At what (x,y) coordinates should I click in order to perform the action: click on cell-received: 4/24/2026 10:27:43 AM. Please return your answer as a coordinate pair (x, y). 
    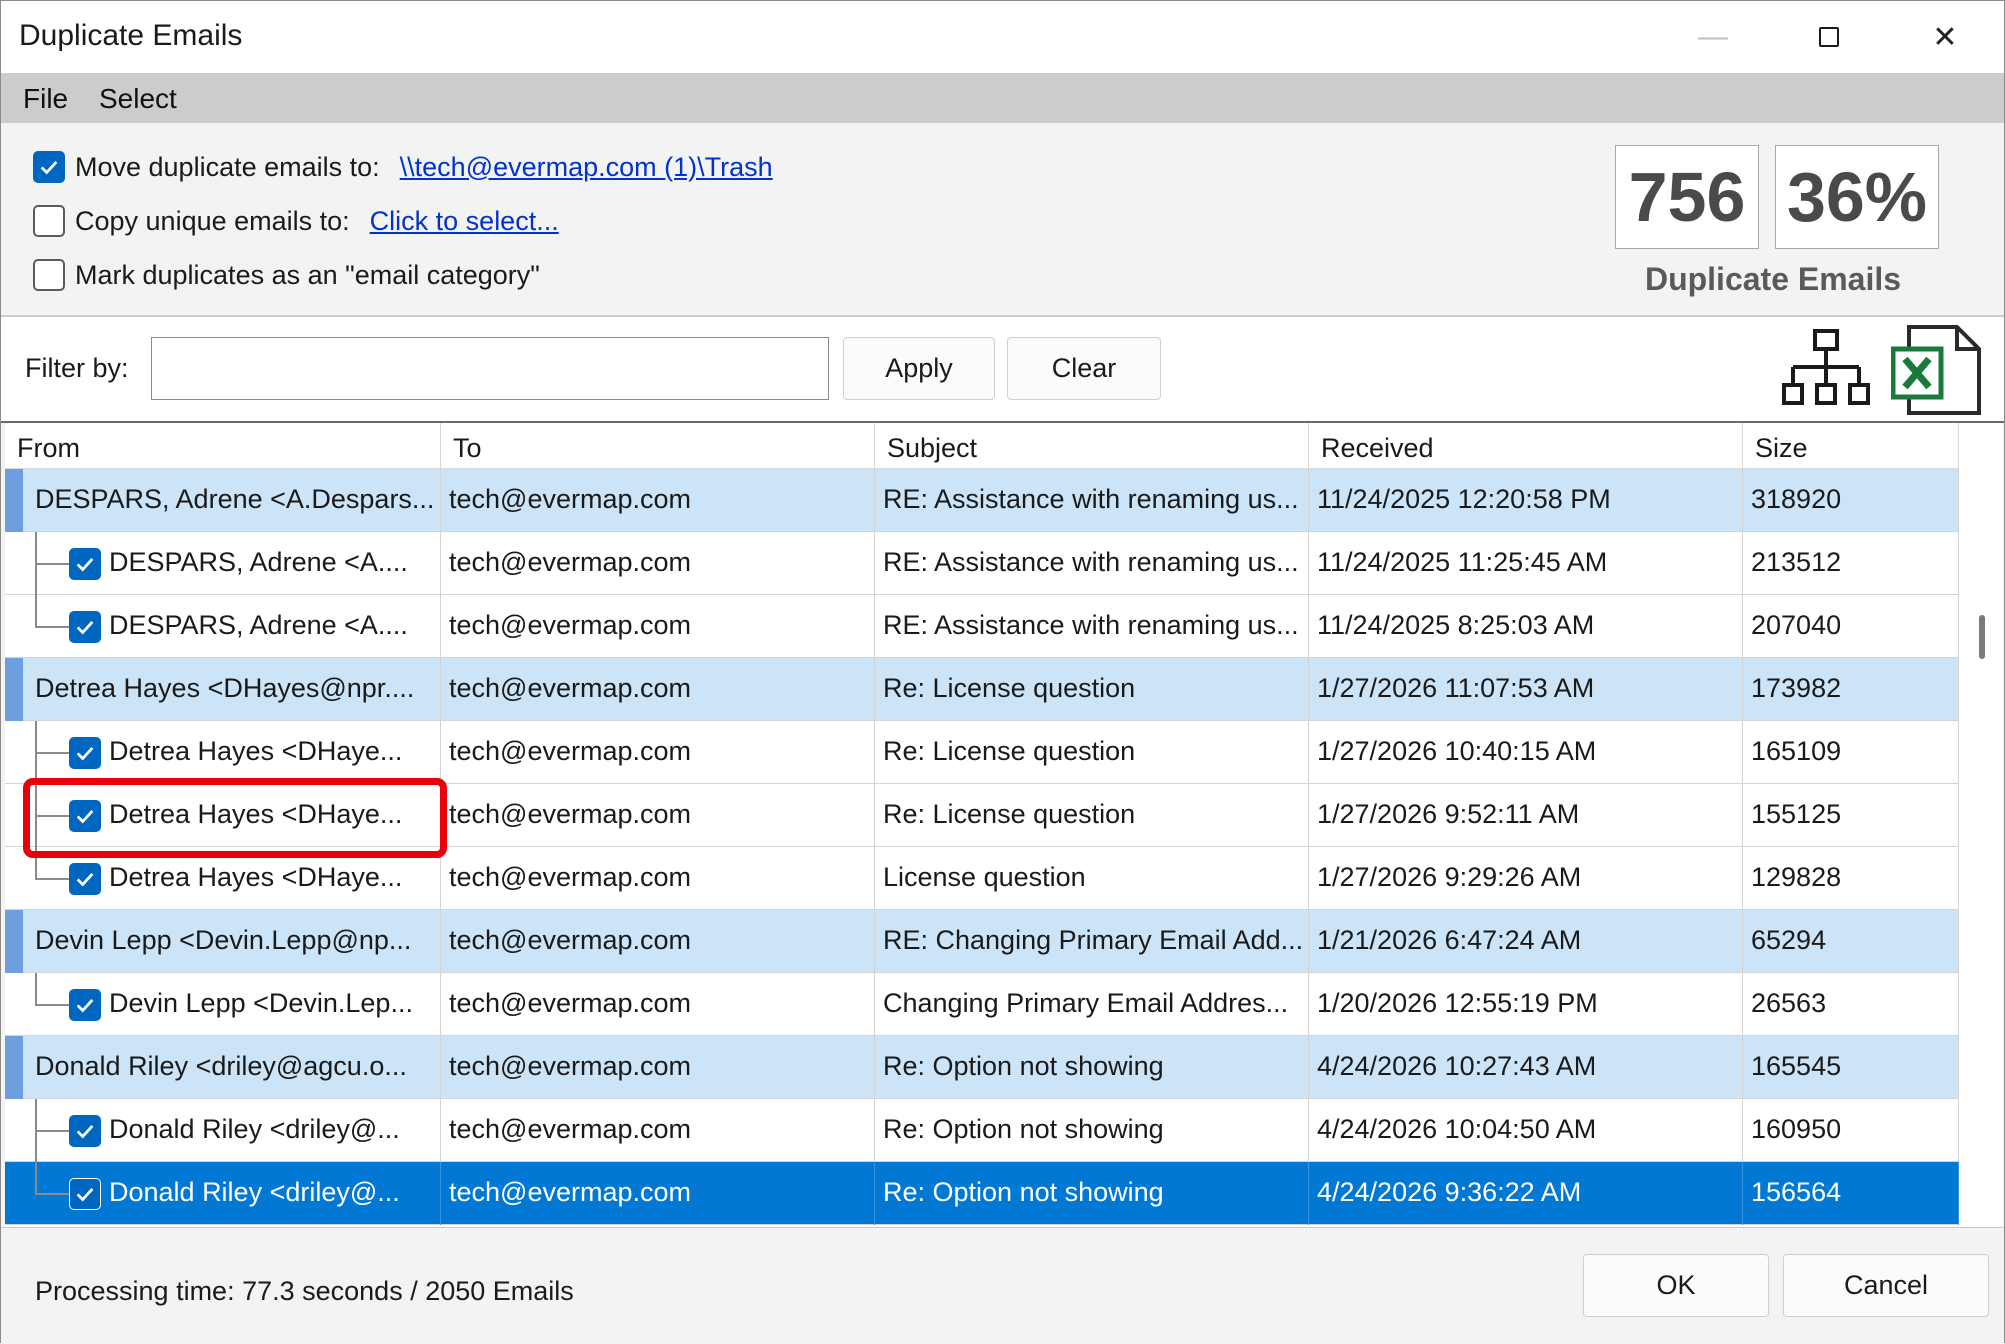
    Looking at the image, I should click on (1526, 1067).